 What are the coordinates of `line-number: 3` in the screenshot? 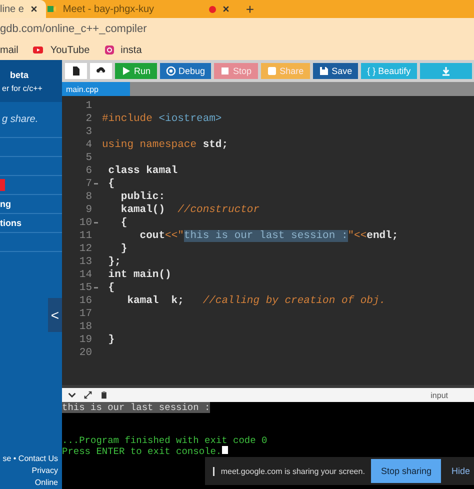 It's located at (88, 132).